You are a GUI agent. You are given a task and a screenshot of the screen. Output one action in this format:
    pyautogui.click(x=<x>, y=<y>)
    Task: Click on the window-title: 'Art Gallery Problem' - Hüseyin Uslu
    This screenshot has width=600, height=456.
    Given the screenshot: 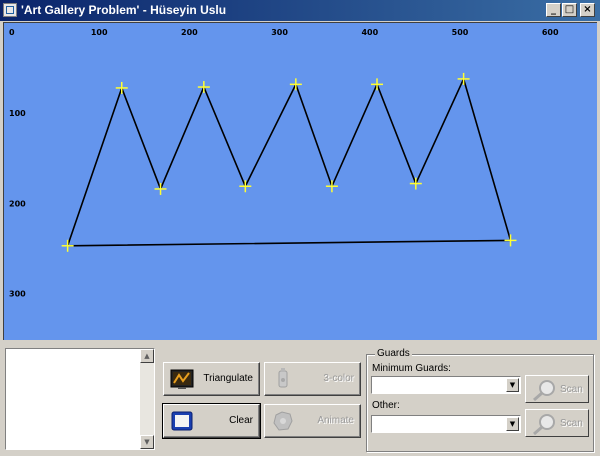 What is the action you would take?
    pyautogui.click(x=124, y=10)
    